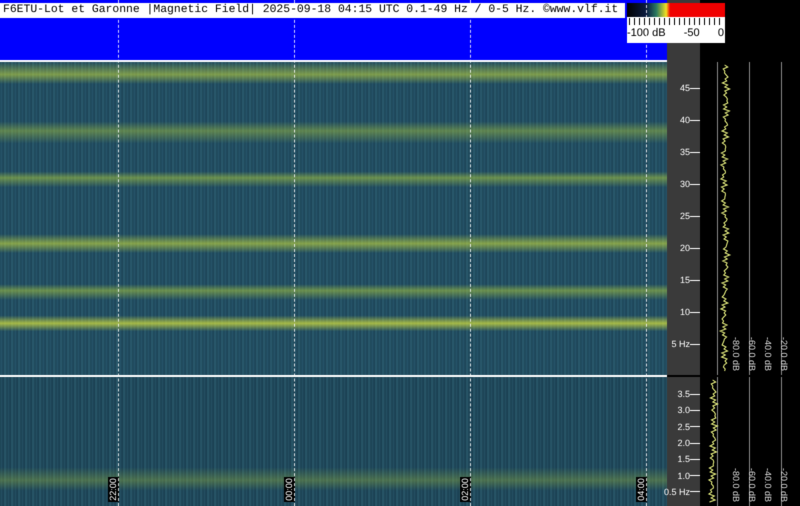 The image size is (800, 506). Describe the element at coordinates (683, 394) in the screenshot. I see `frequency-label: 3.5` at that location.